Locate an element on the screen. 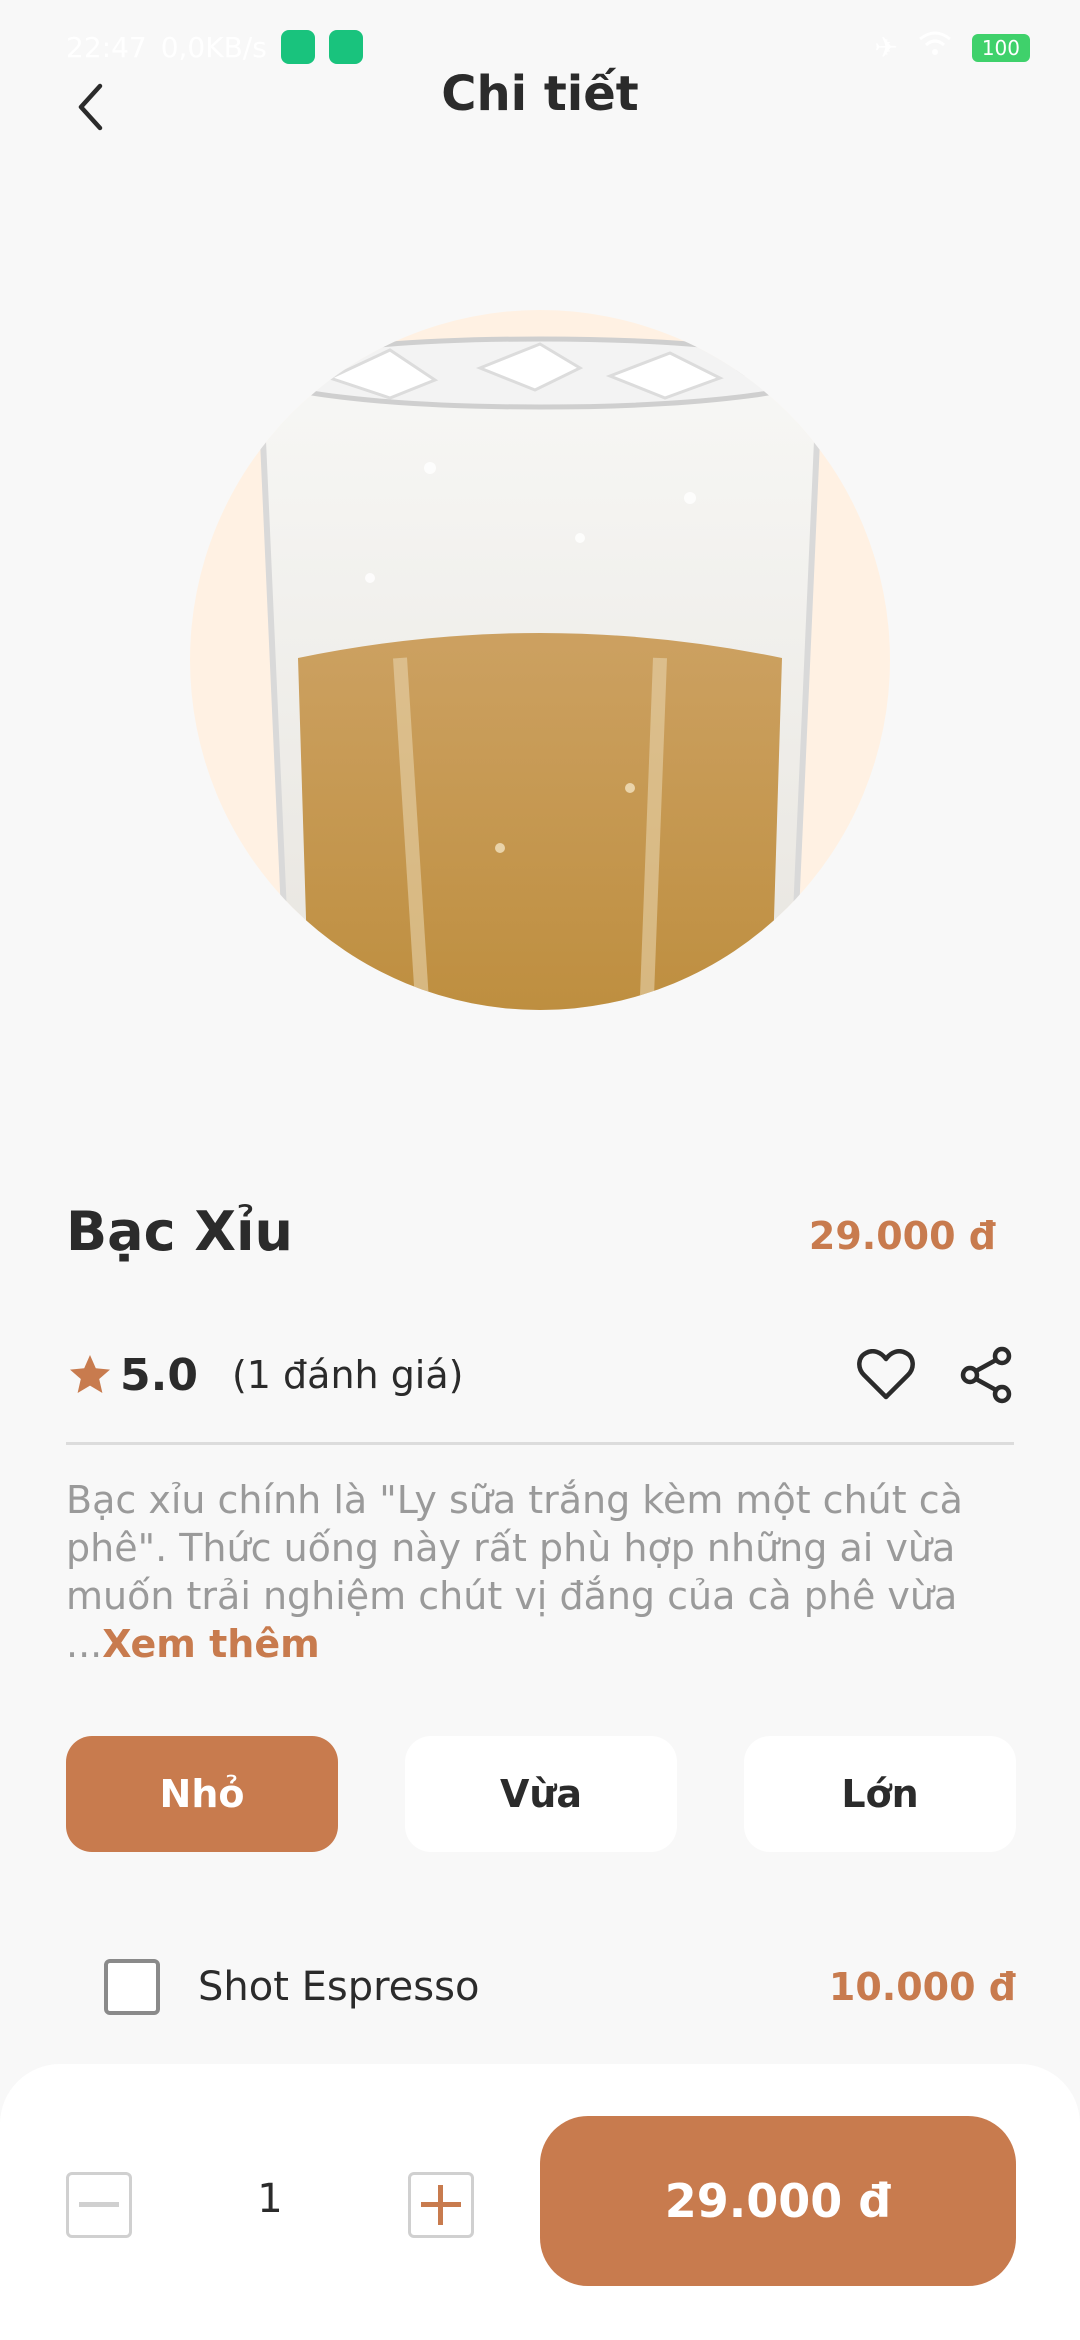 This screenshot has height=2340, width=1080. page-title: Chi tiết is located at coordinates (540, 94).